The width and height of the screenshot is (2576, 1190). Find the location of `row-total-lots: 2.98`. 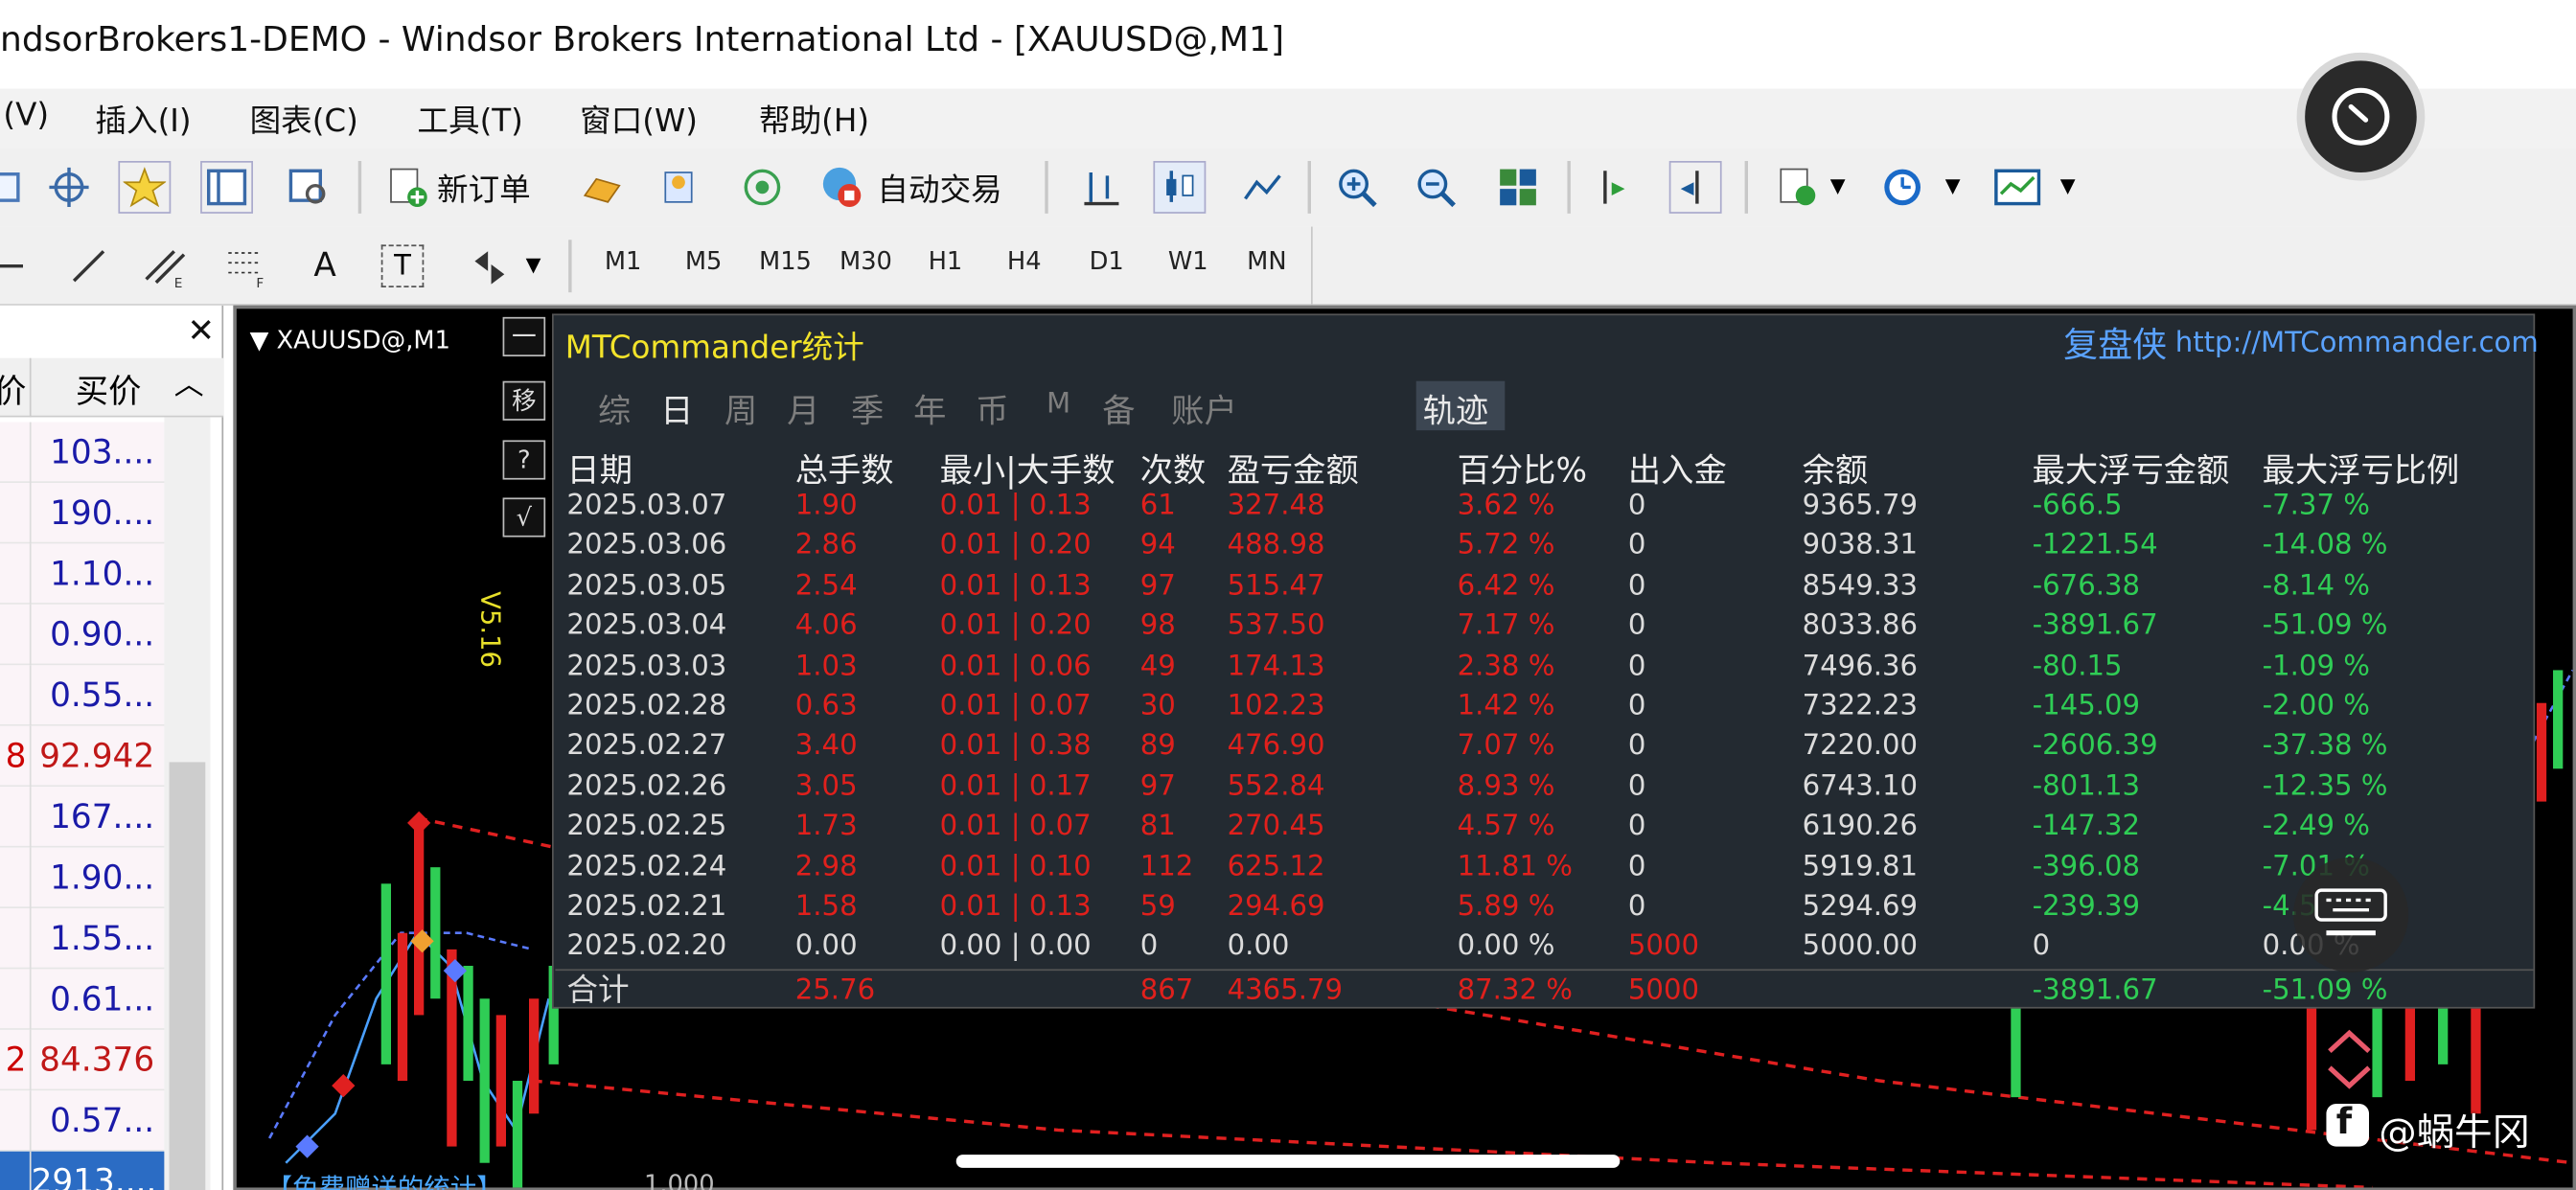

row-total-lots: 2.98 is located at coordinates (826, 867).